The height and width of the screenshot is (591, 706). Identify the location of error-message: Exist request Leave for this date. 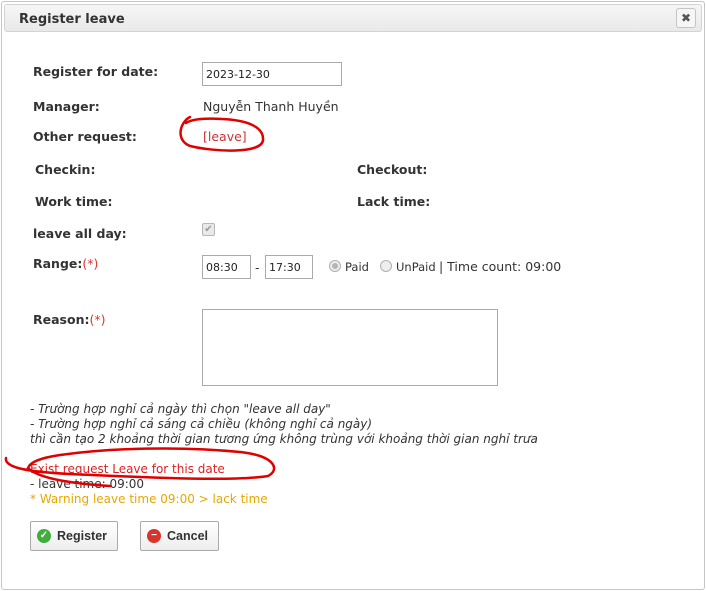
(127, 469).